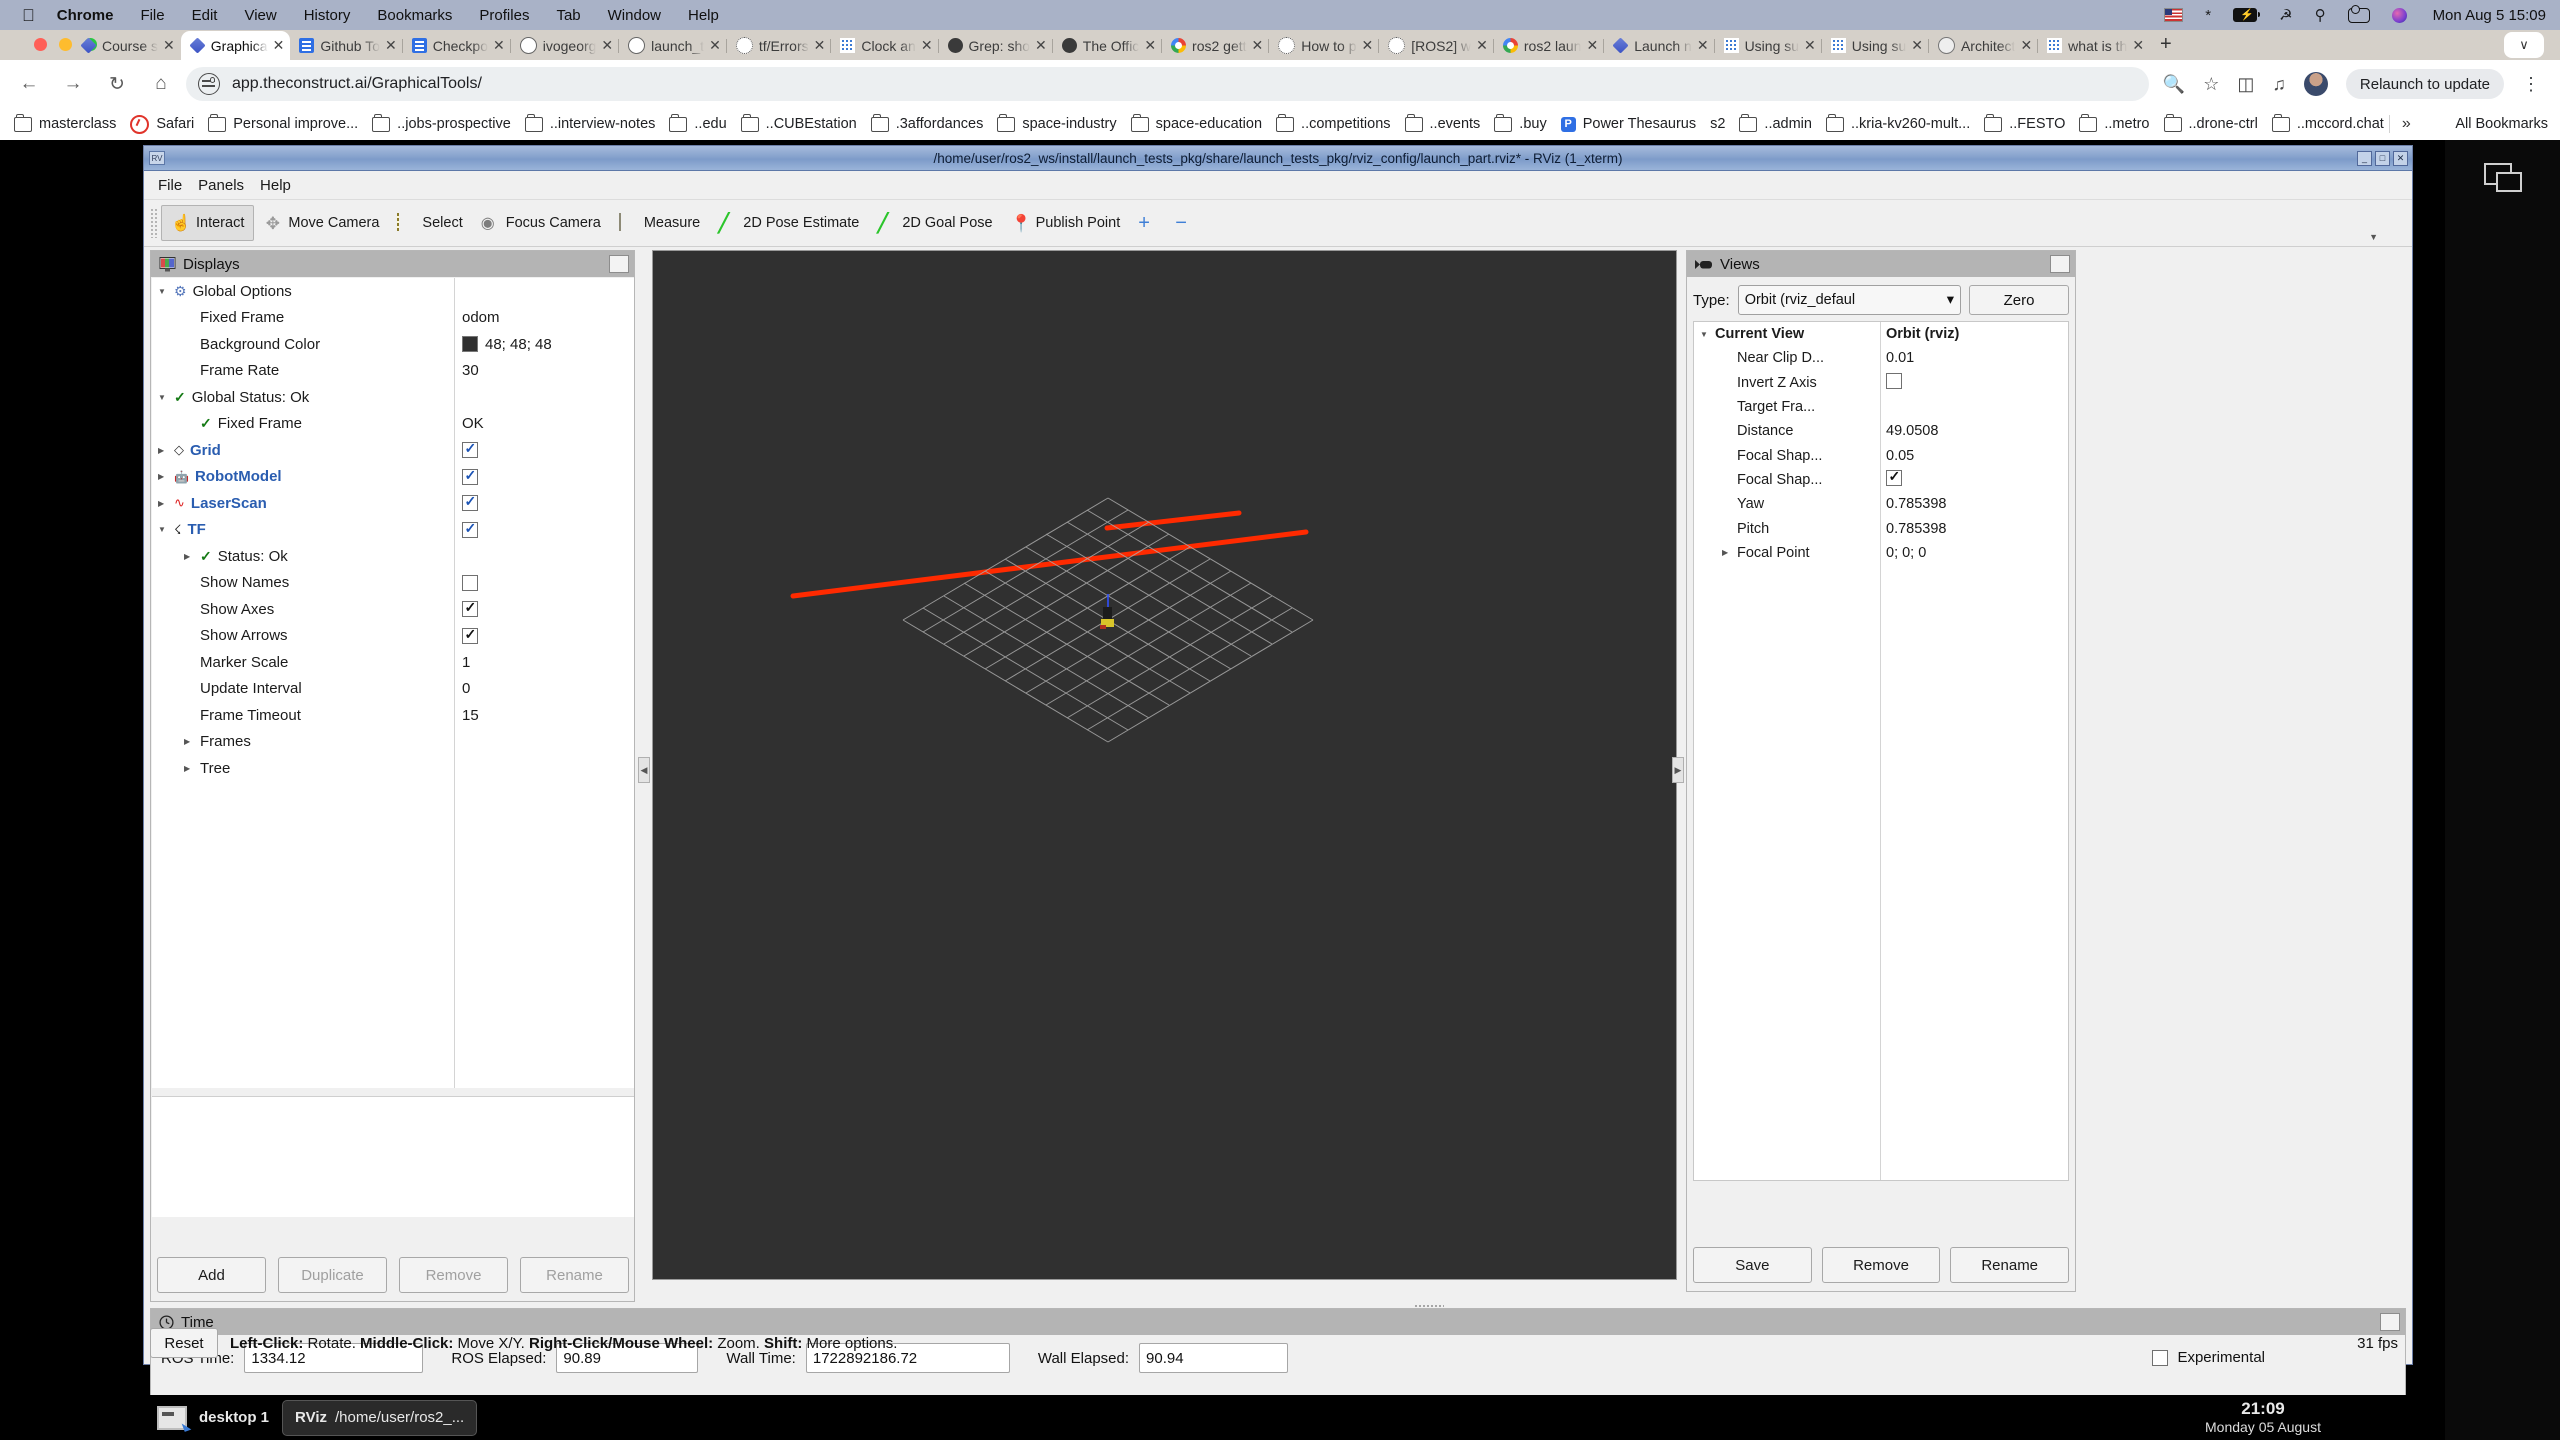  Describe the element at coordinates (2174, 84) in the screenshot. I see `zoom-icon: 🔍` at that location.